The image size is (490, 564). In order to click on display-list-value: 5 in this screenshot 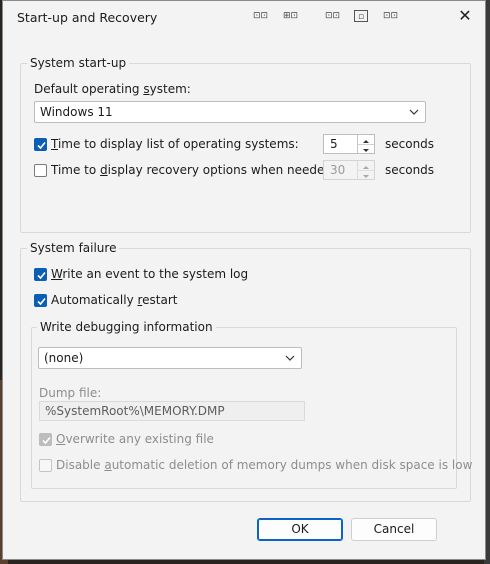, I will do `click(334, 144)`.